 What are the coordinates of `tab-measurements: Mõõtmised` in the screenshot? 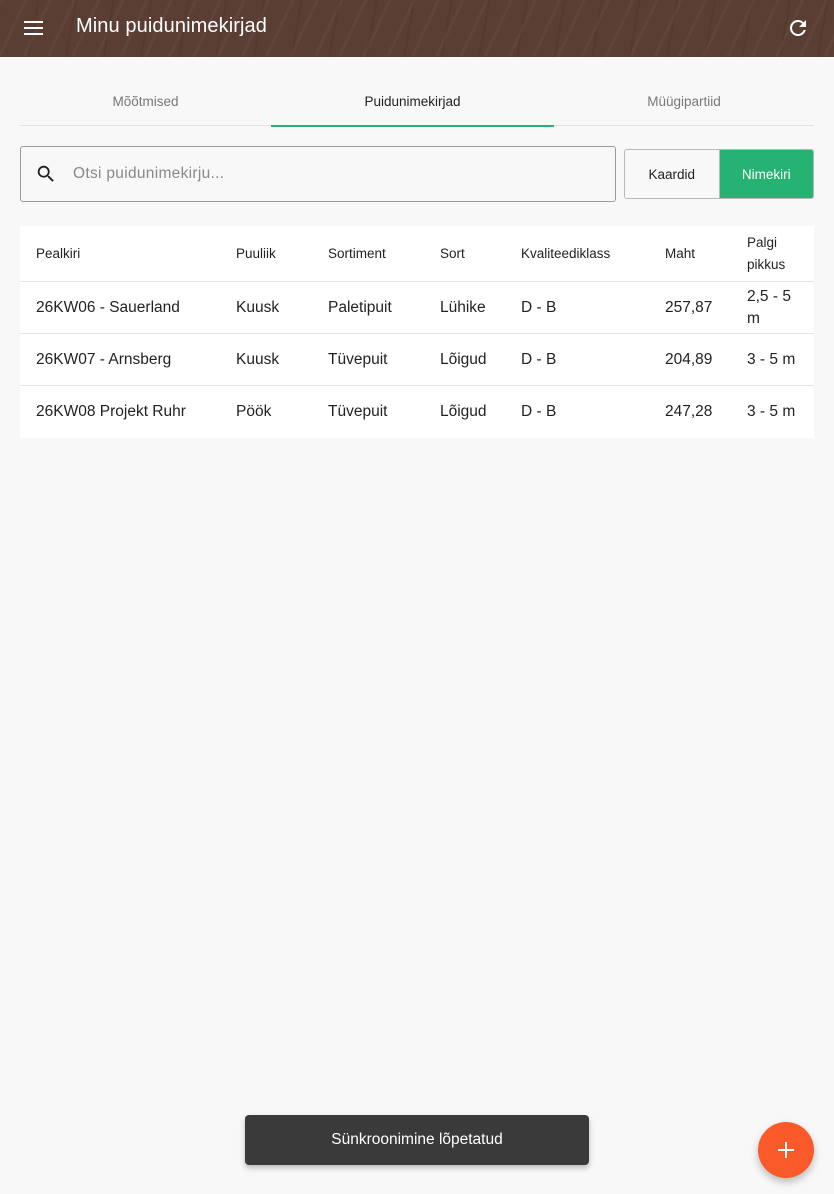 It's located at (145, 101).